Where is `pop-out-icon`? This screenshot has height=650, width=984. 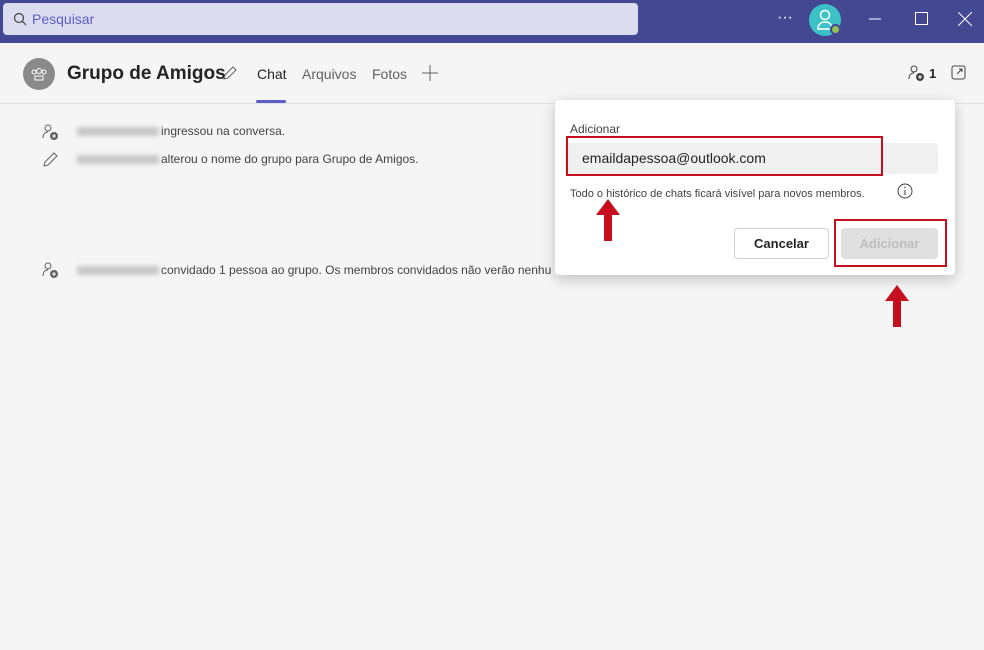
pop-out-icon is located at coordinates (958, 72).